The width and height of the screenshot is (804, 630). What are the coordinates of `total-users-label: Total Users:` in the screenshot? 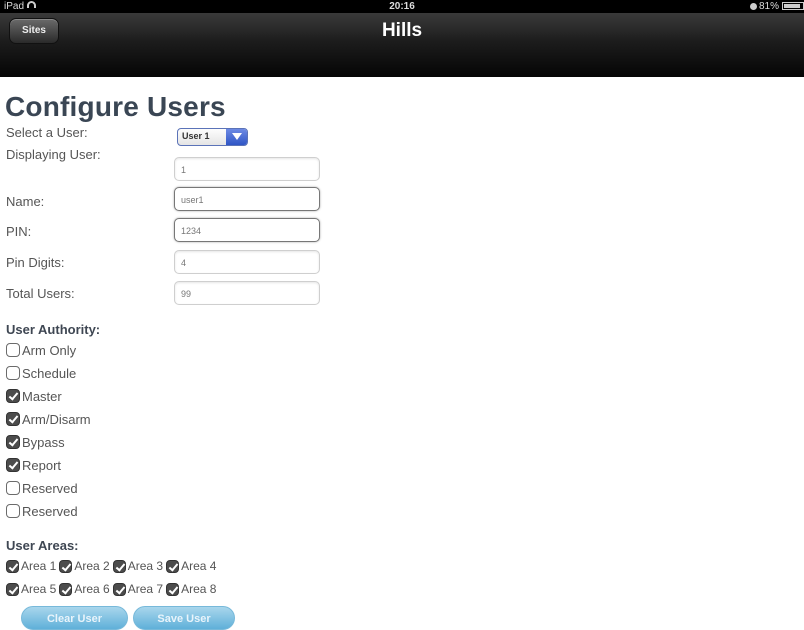 It's located at (40, 293).